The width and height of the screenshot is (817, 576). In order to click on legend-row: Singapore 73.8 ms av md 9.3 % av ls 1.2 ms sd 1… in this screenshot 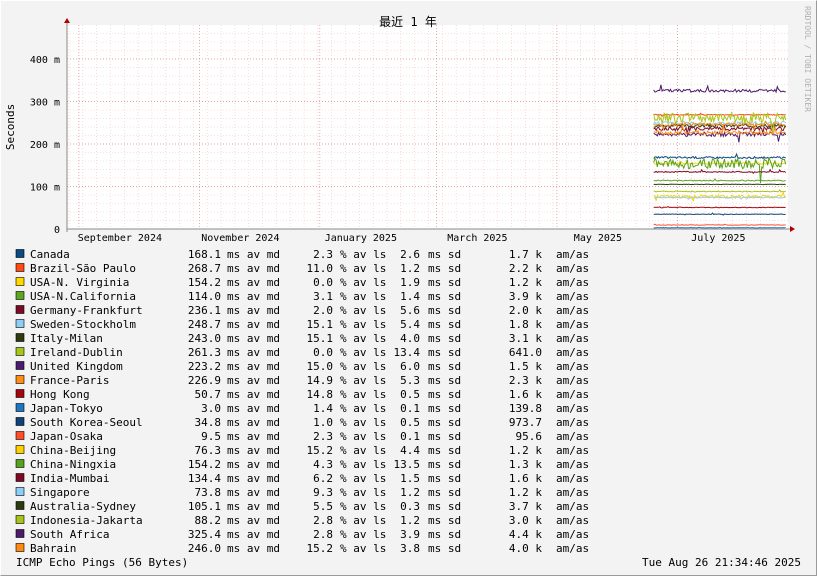, I will do `click(302, 492)`.